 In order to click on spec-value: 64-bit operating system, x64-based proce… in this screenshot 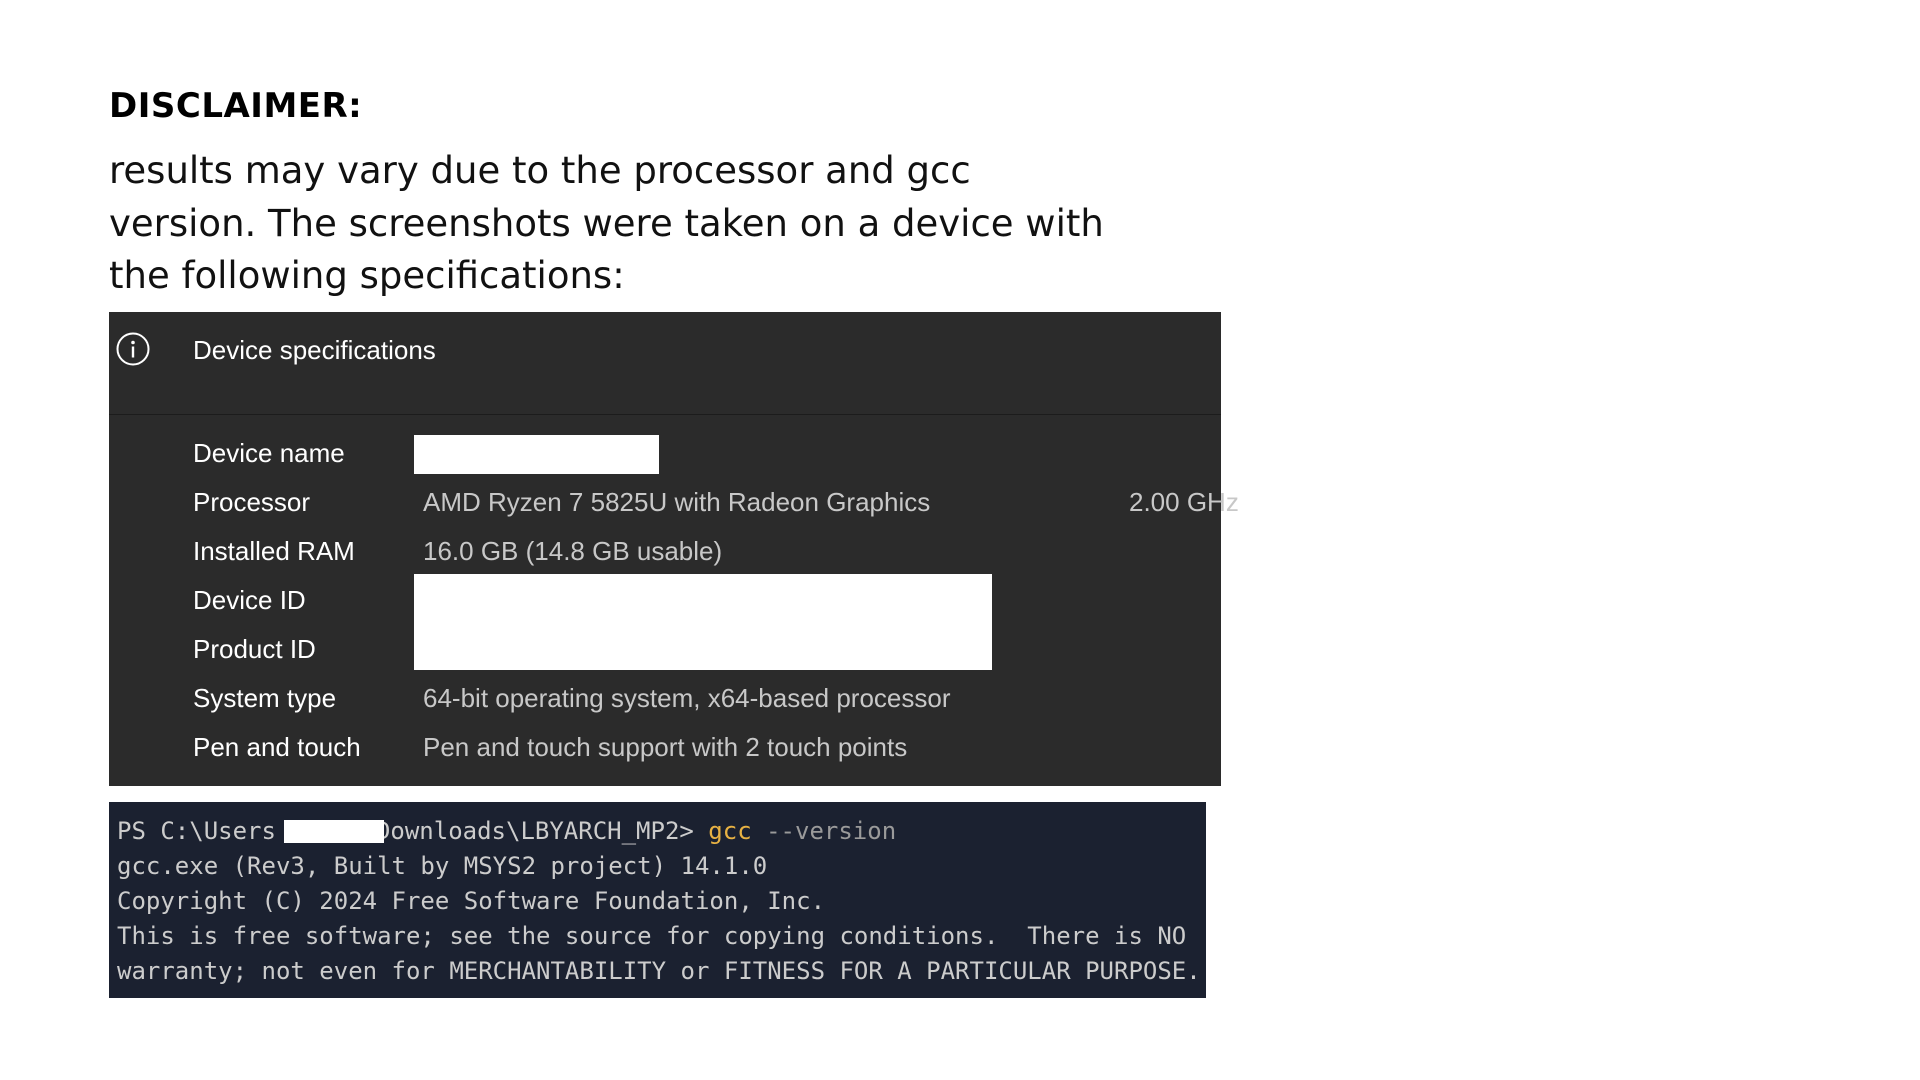, I will do `click(687, 698)`.